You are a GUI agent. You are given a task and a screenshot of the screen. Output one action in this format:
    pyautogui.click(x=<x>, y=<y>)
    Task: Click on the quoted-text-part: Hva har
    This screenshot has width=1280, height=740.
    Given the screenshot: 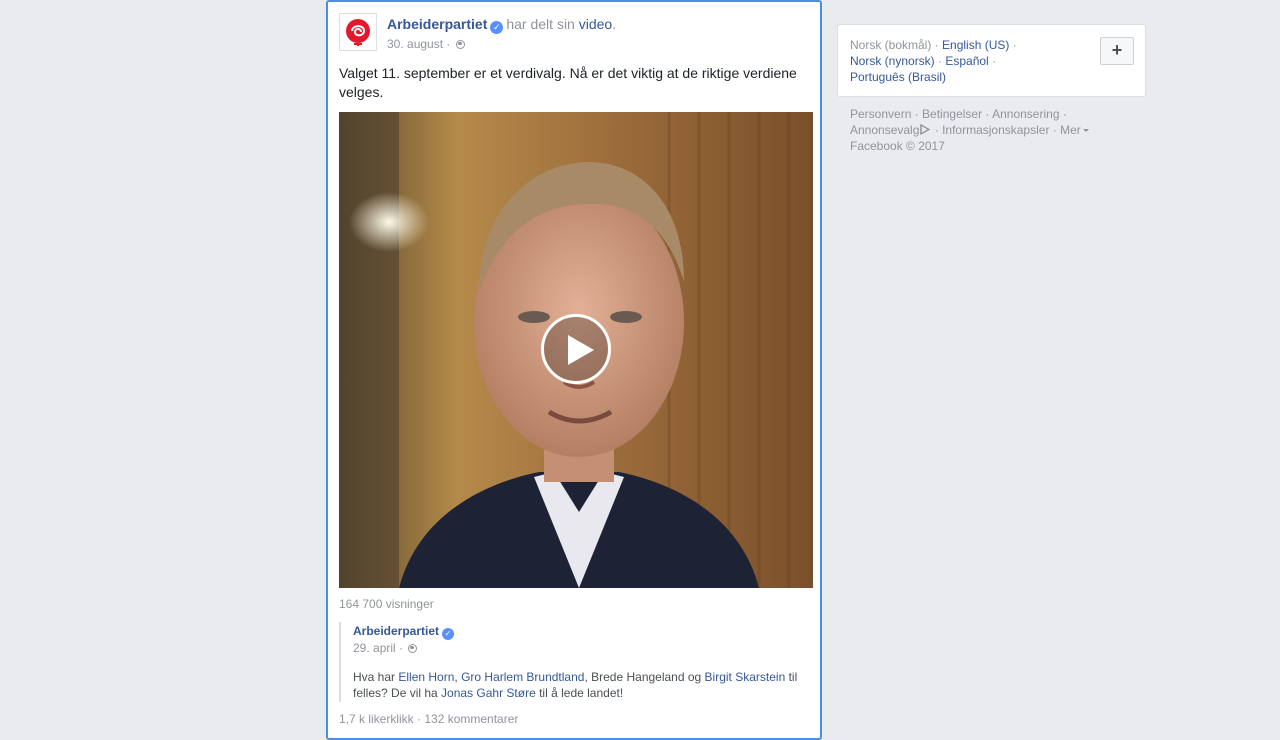 What is the action you would take?
    pyautogui.click(x=376, y=677)
    